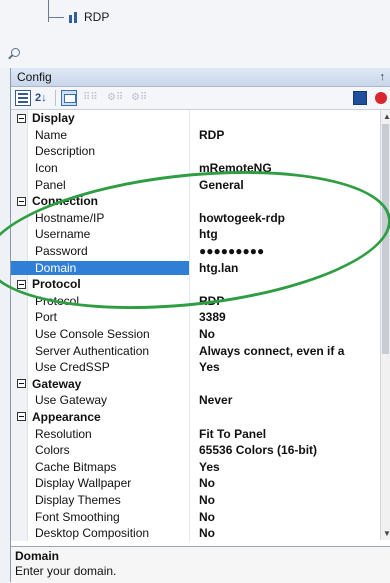  I want to click on property-row: Icon mRemoteNG, so click(200, 168).